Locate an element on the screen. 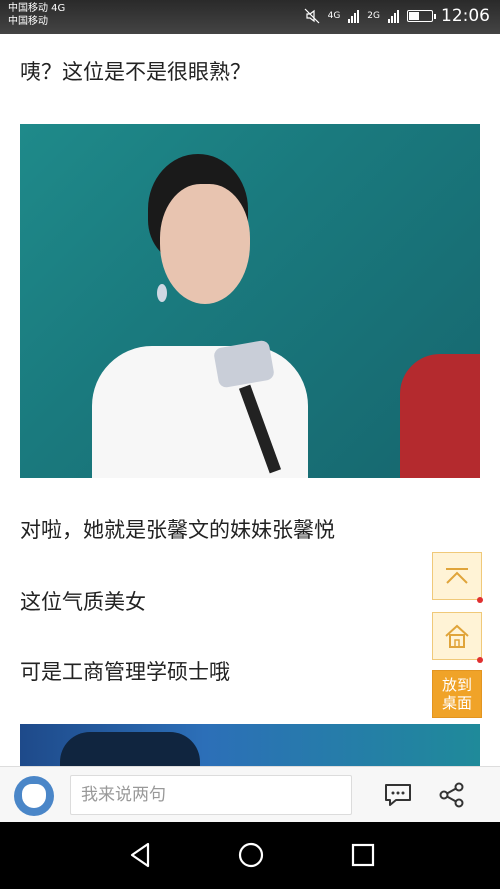 The width and height of the screenshot is (500, 889). recent-square-icon is located at coordinates (363, 855).